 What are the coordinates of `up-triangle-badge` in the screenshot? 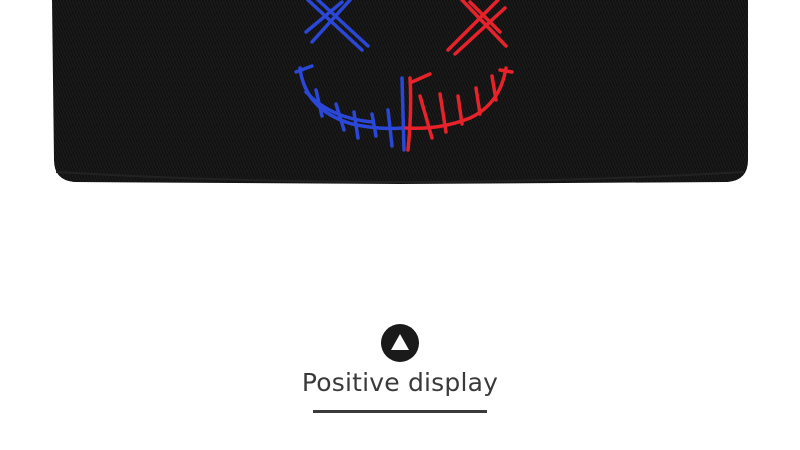 It's located at (400, 343).